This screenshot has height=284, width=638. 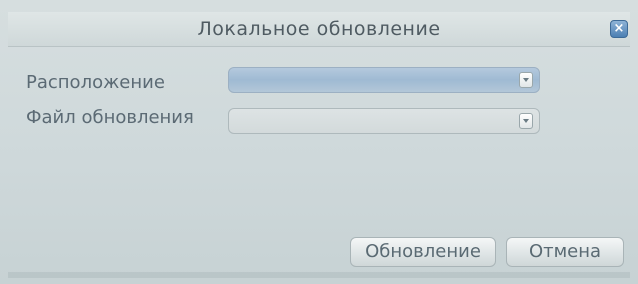 I want to click on update-file-dropdown-button, so click(x=526, y=121).